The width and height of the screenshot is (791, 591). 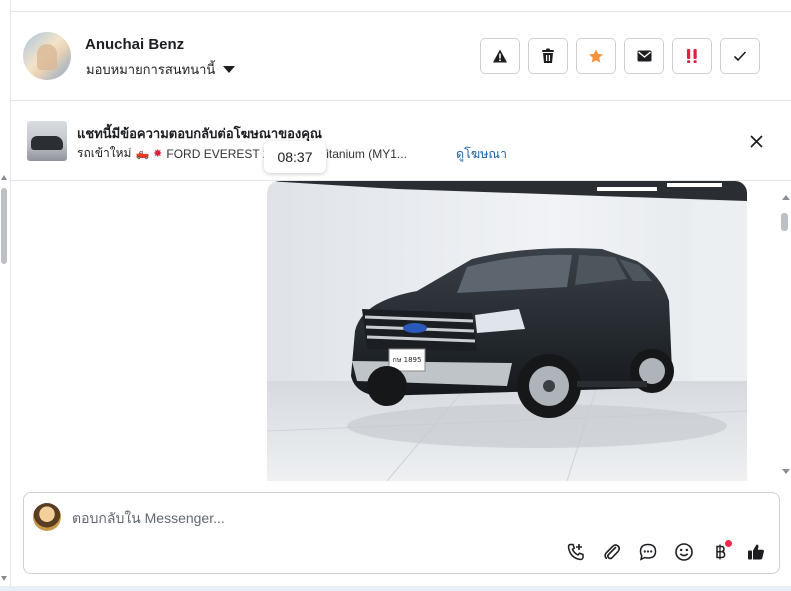 What do you see at coordinates (720, 552) in the screenshot?
I see `payment-button` at bounding box center [720, 552].